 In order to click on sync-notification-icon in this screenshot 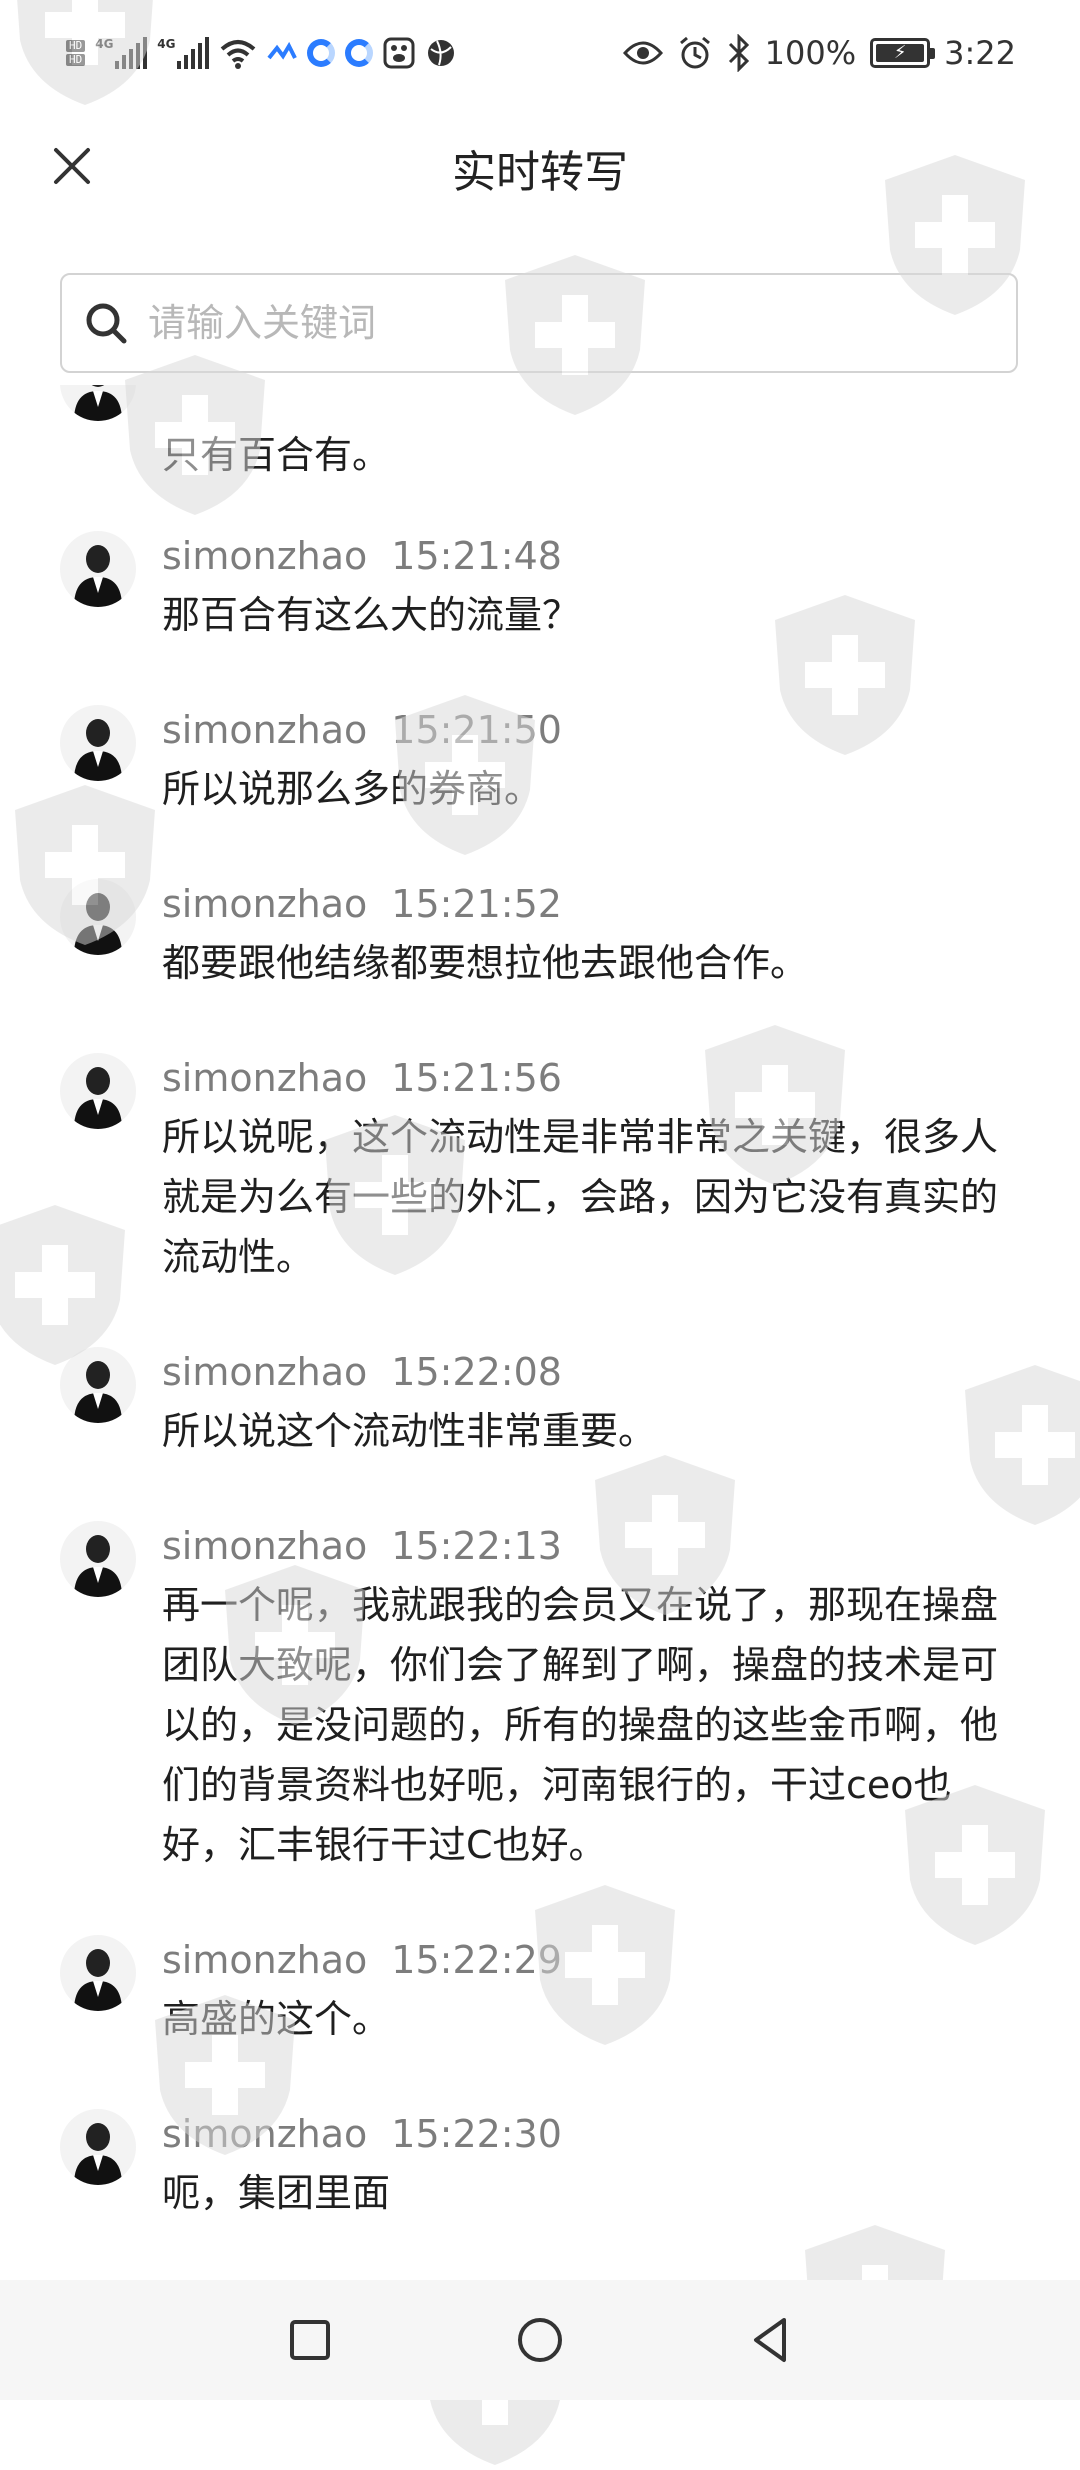, I will do `click(321, 53)`.